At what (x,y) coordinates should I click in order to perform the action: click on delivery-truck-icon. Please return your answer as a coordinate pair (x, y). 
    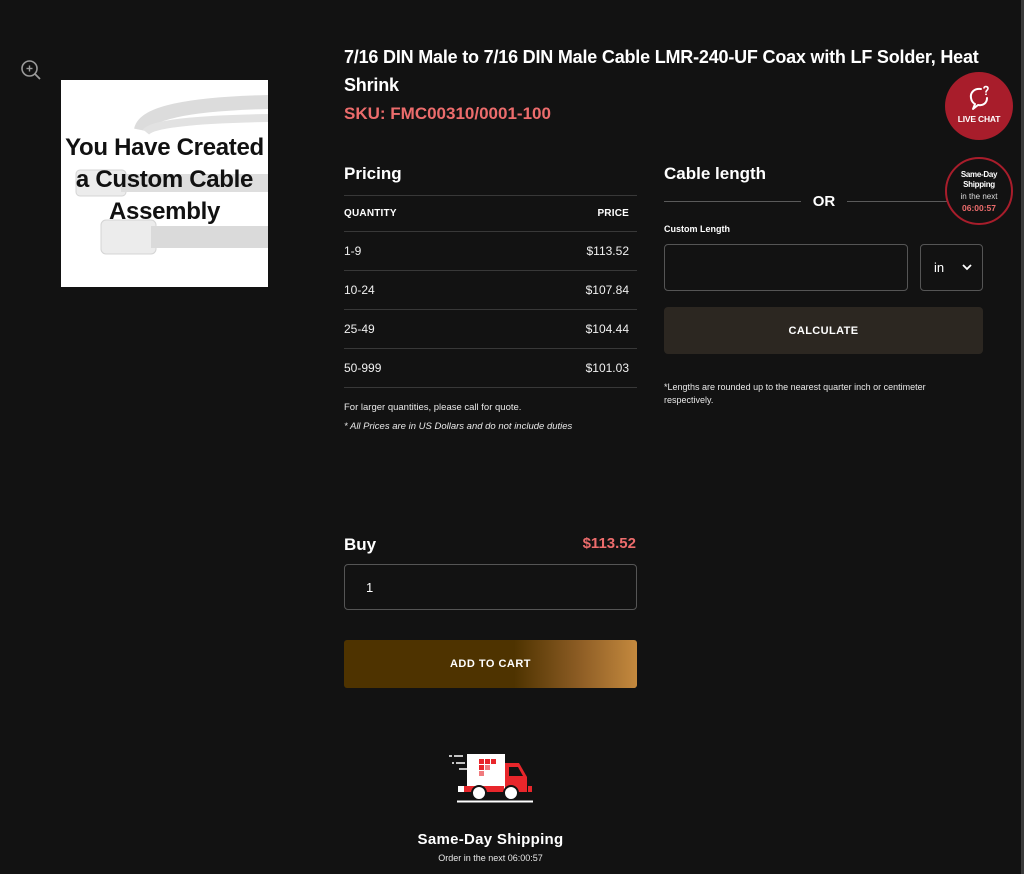
    Looking at the image, I should click on (491, 778).